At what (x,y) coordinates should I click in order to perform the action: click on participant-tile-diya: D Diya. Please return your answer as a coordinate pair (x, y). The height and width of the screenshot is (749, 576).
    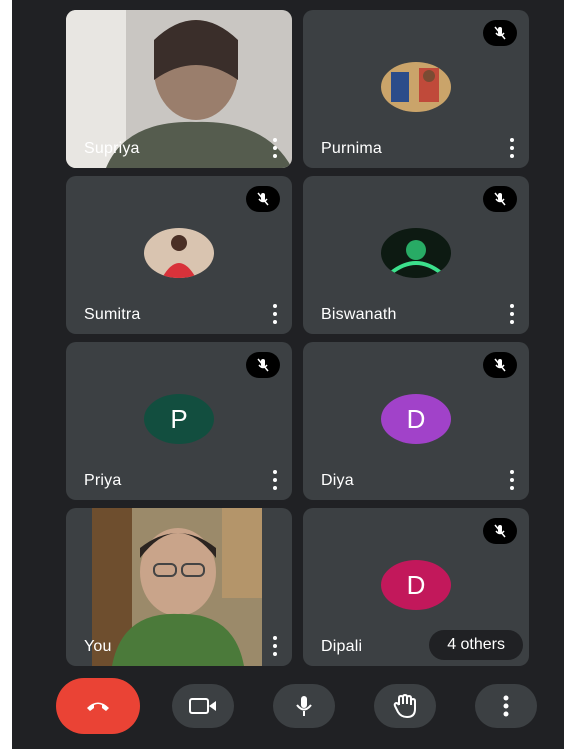
    Looking at the image, I should click on (416, 421).